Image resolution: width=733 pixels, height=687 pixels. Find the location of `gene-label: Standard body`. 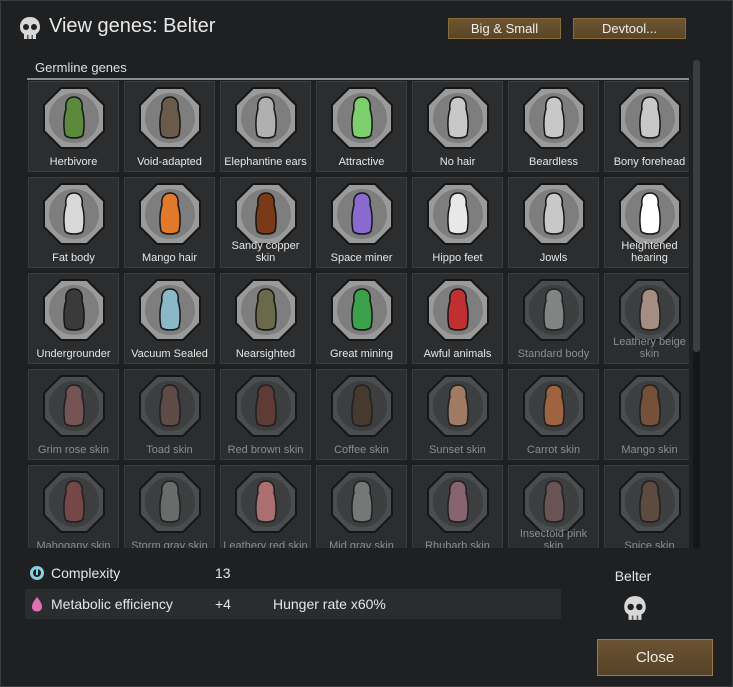

gene-label: Standard body is located at coordinates (553, 354).